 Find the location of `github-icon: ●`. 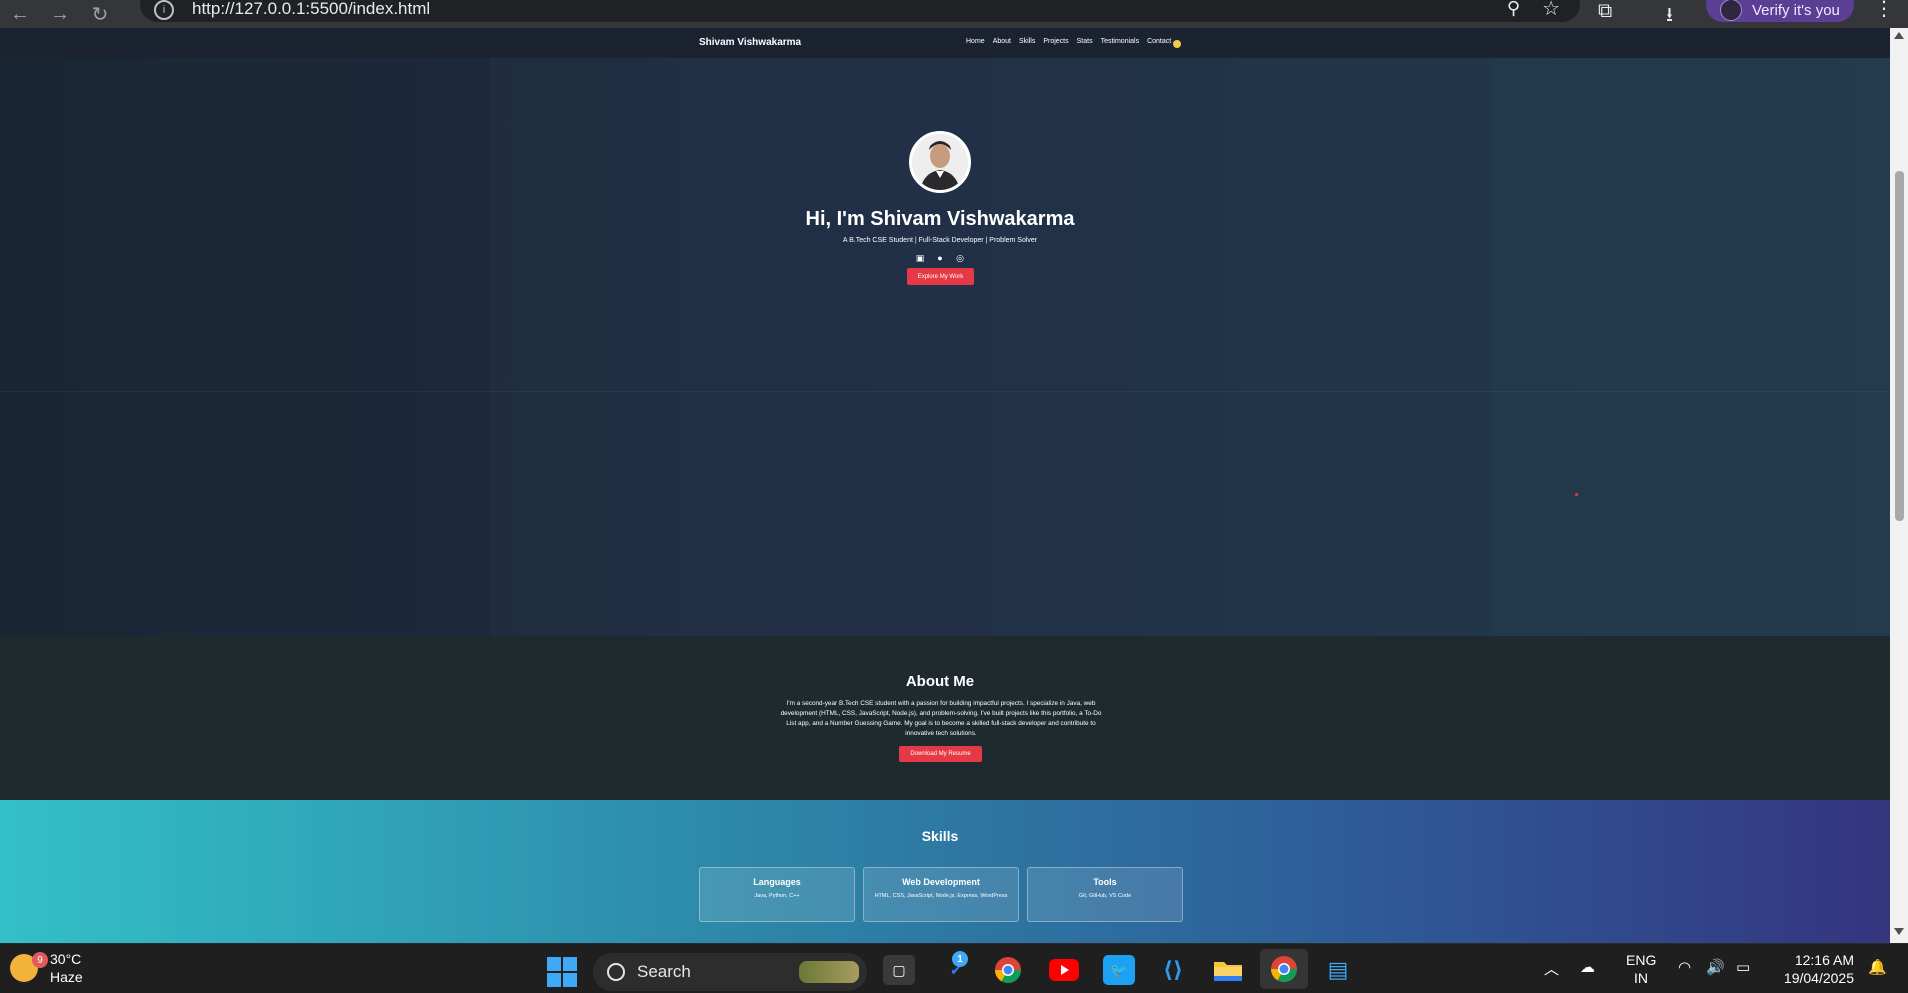

github-icon: ● is located at coordinates (940, 258).